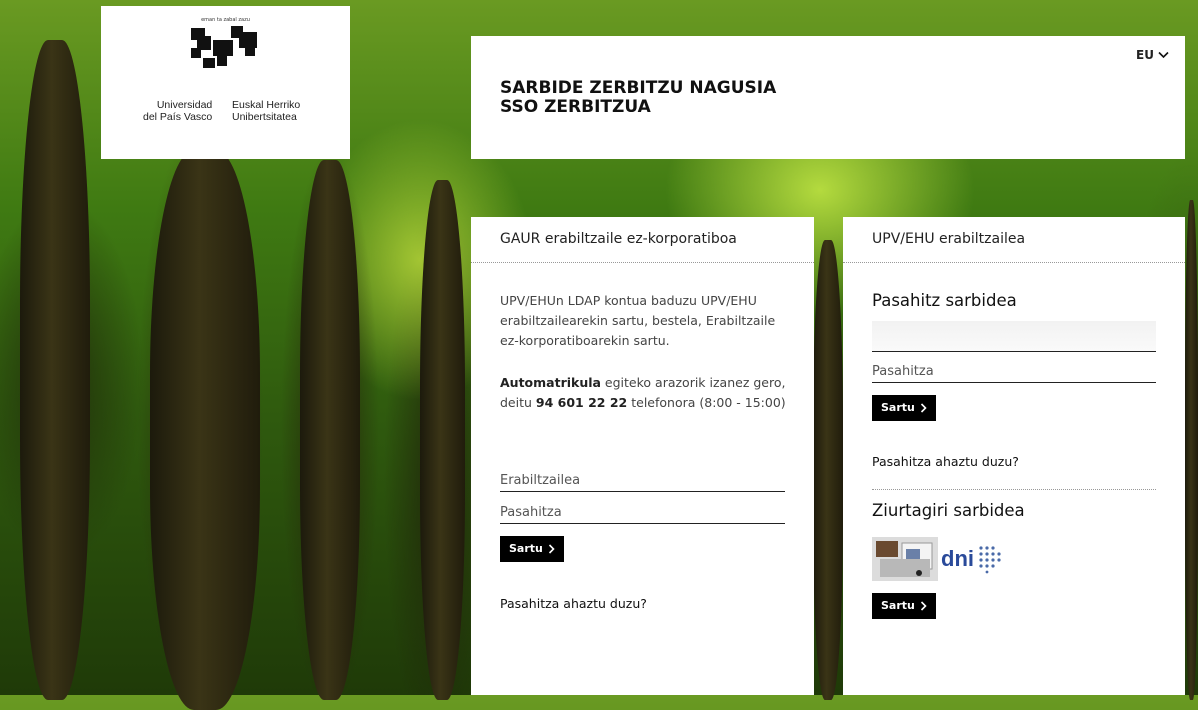 The width and height of the screenshot is (1198, 710). What do you see at coordinates (178, 117) in the screenshot?
I see `logo-name-es-line2: del País Vasco` at bounding box center [178, 117].